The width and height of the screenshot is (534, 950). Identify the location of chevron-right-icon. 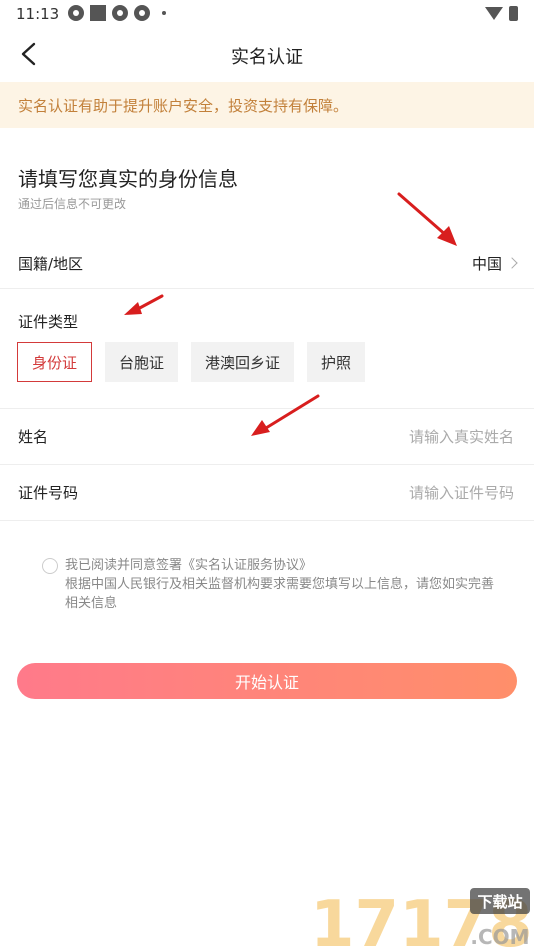
(512, 263).